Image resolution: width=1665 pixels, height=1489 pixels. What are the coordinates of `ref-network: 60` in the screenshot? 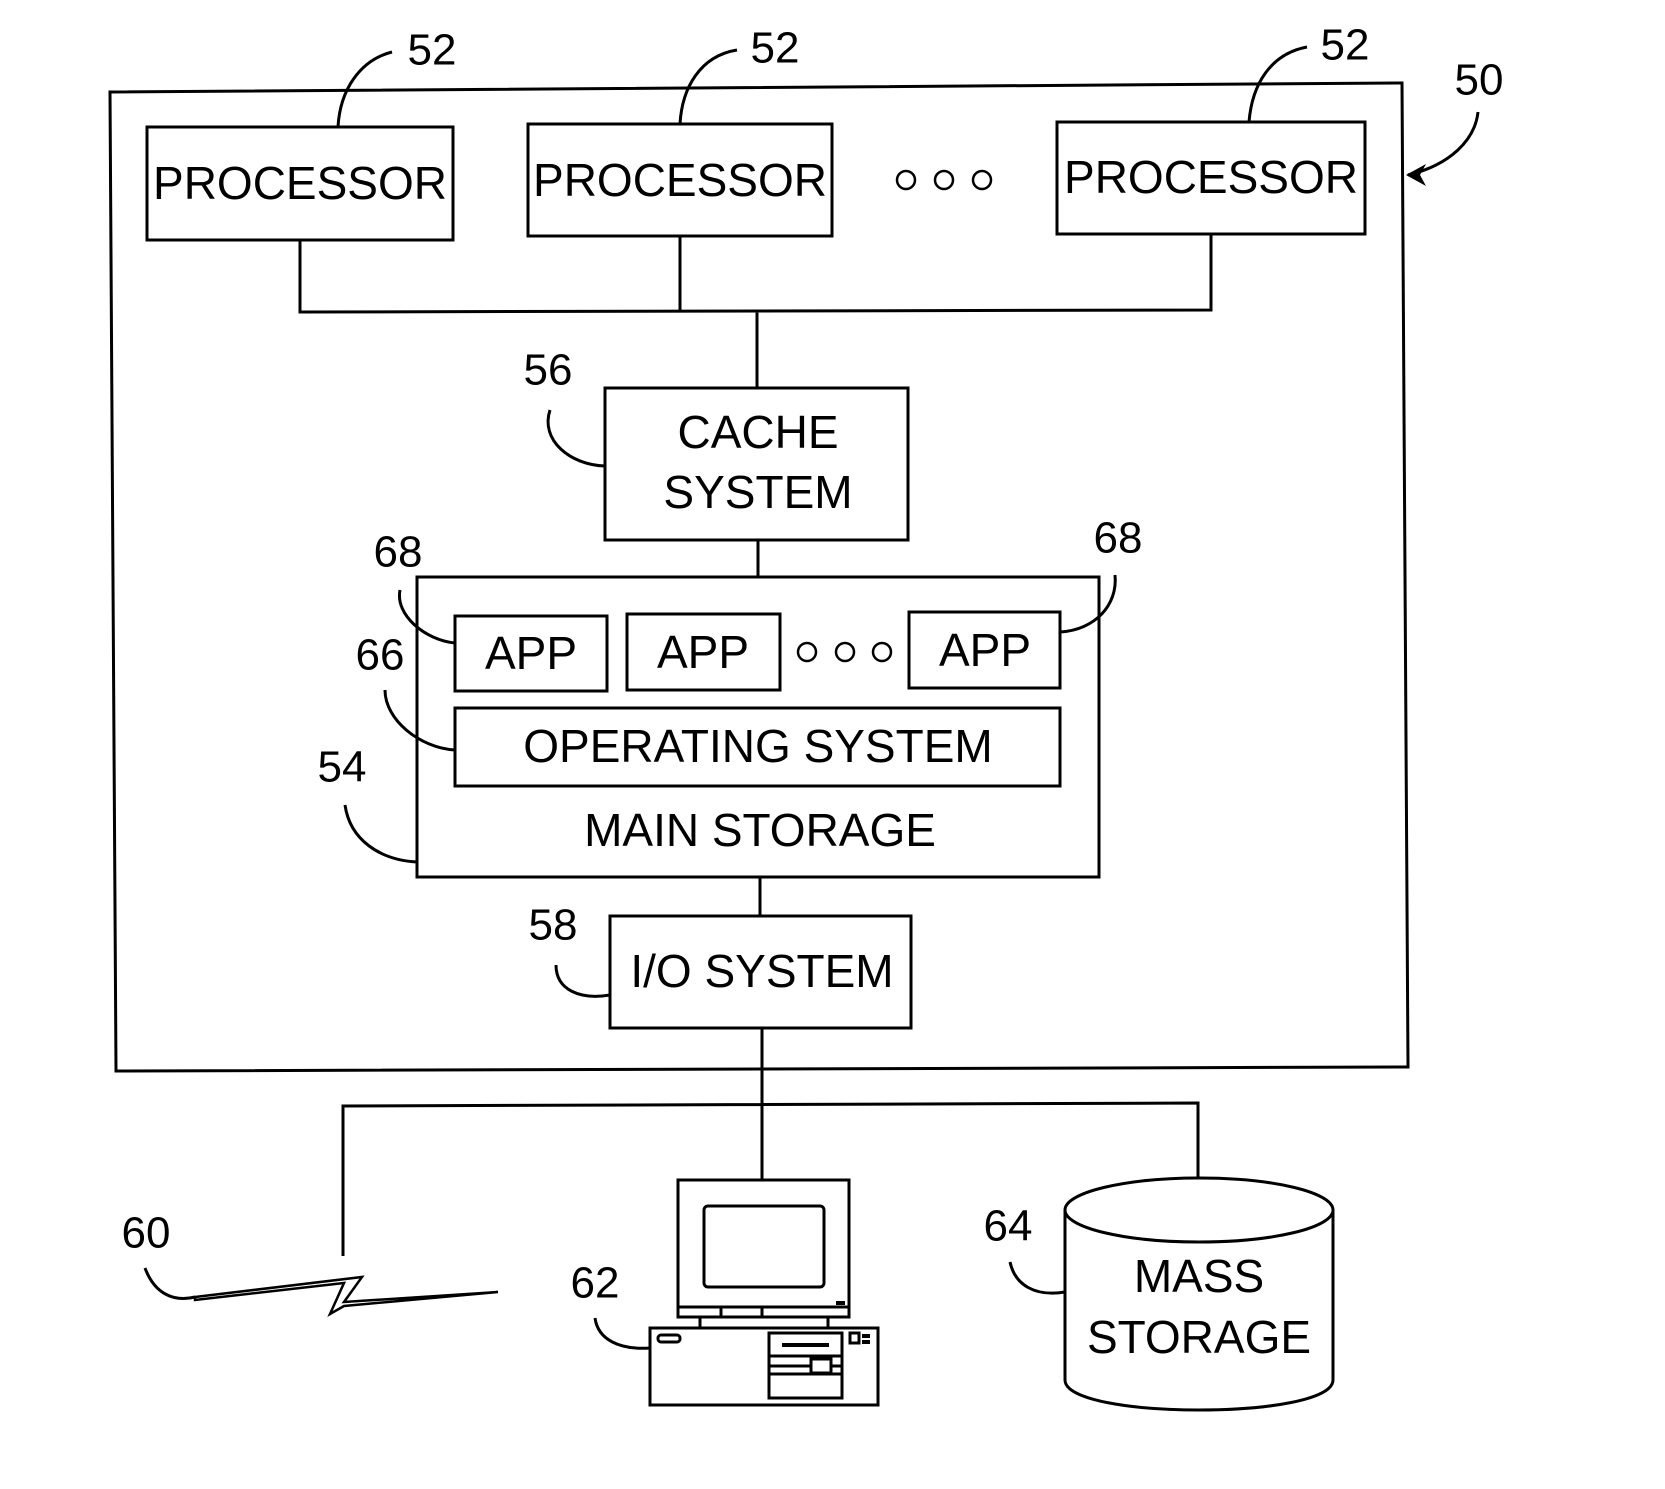 It's located at (146, 1233).